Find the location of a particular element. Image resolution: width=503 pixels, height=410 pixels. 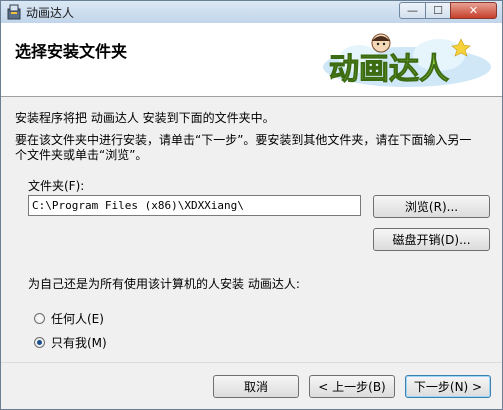

cancel-button: 取消 is located at coordinates (256, 386).